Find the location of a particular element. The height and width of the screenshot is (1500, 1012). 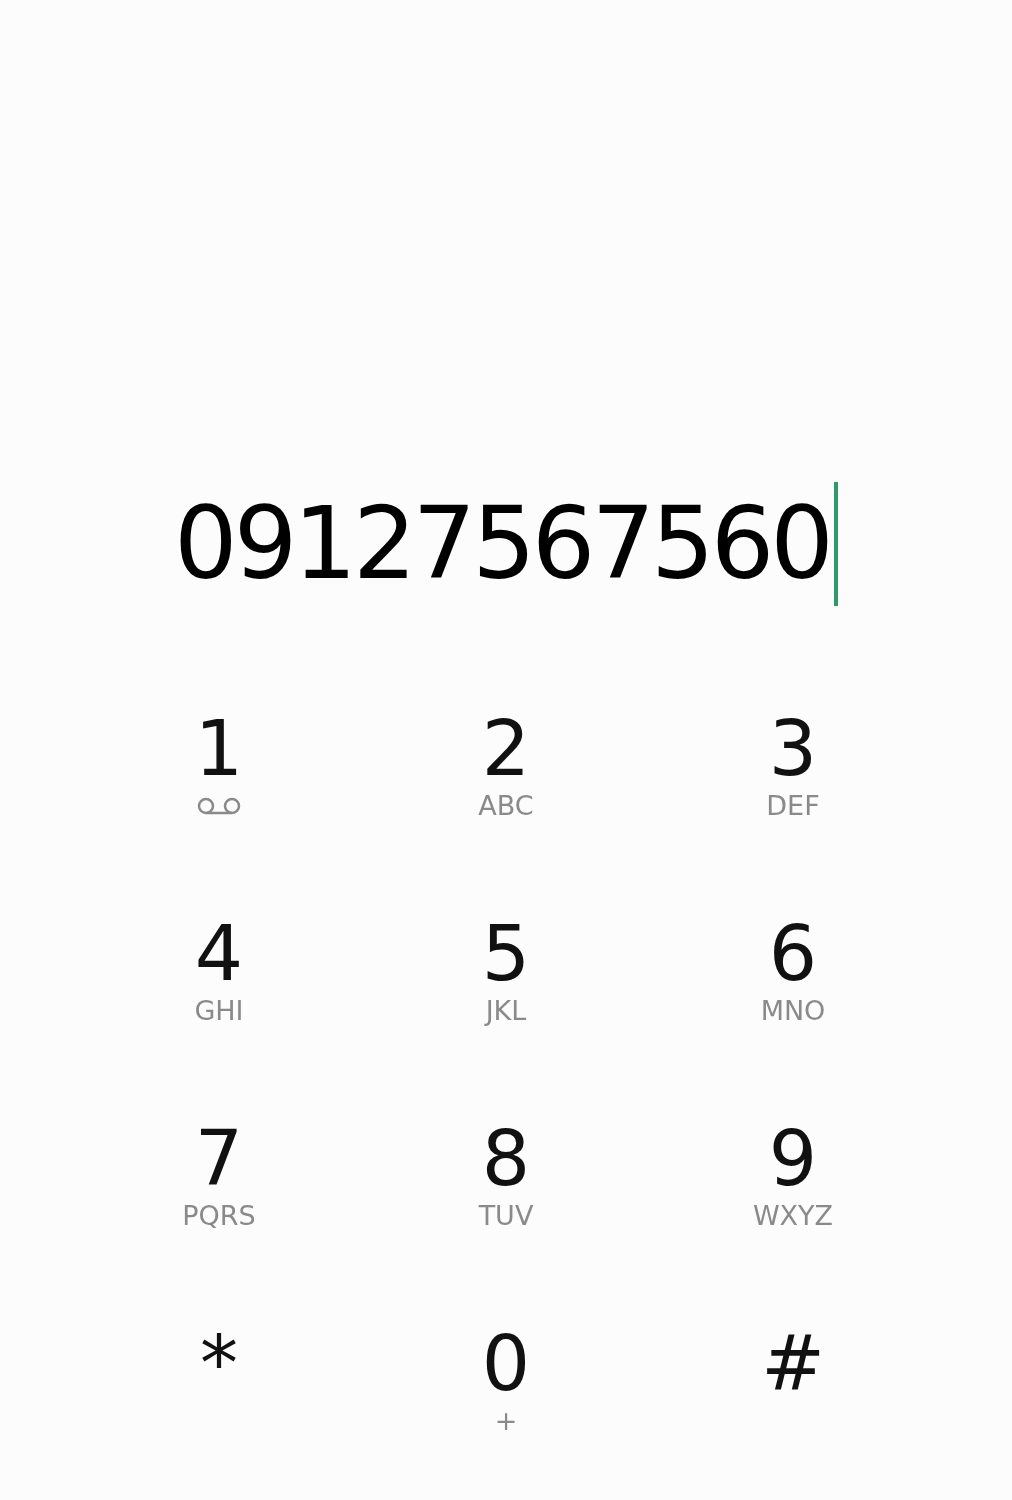

voicemail-icon is located at coordinates (219, 806).